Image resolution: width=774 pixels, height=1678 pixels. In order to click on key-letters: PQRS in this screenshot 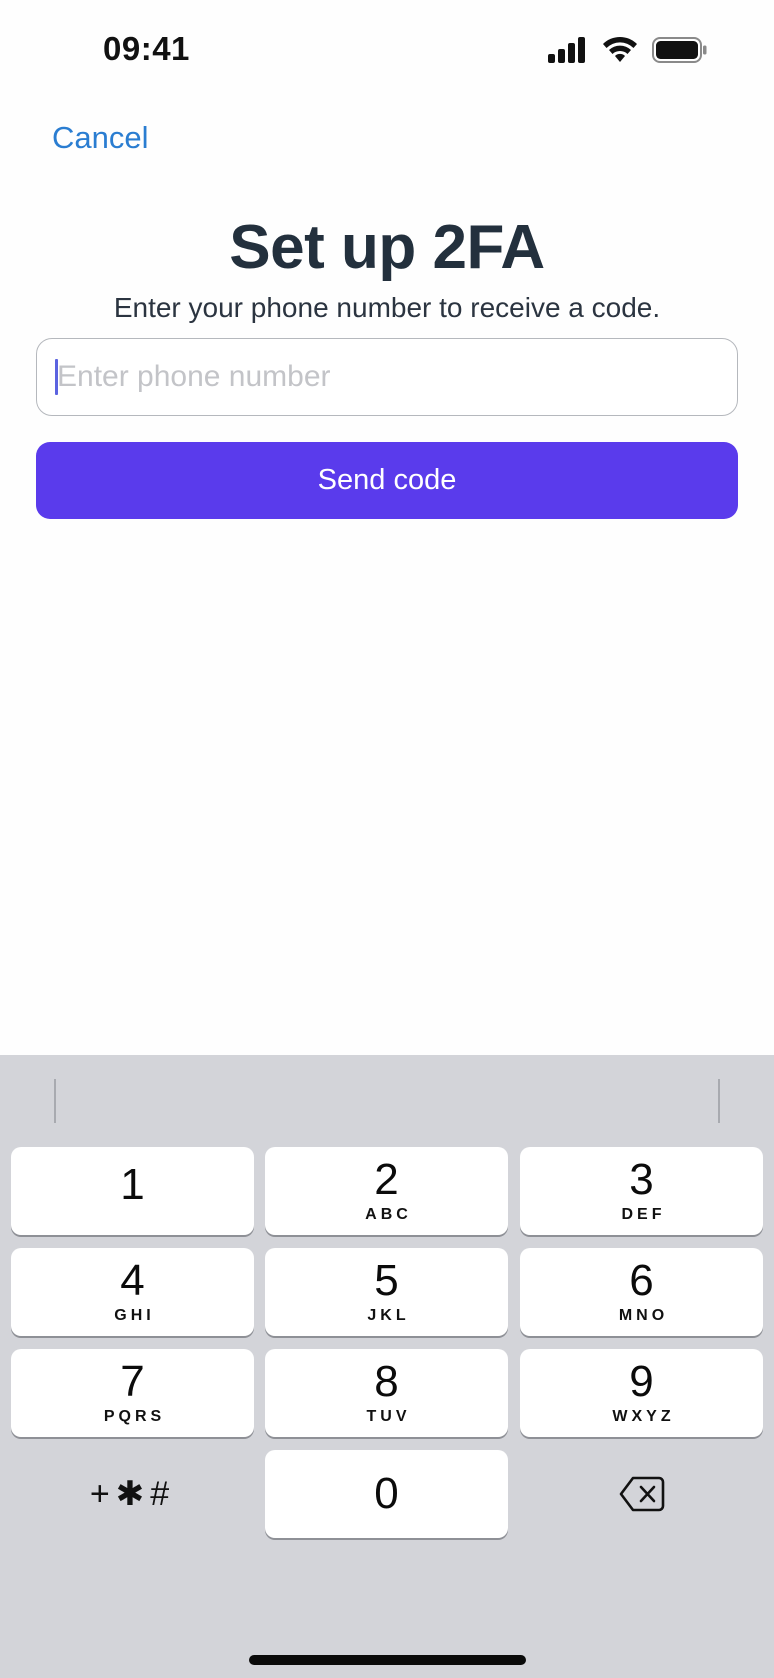, I will do `click(134, 1416)`.